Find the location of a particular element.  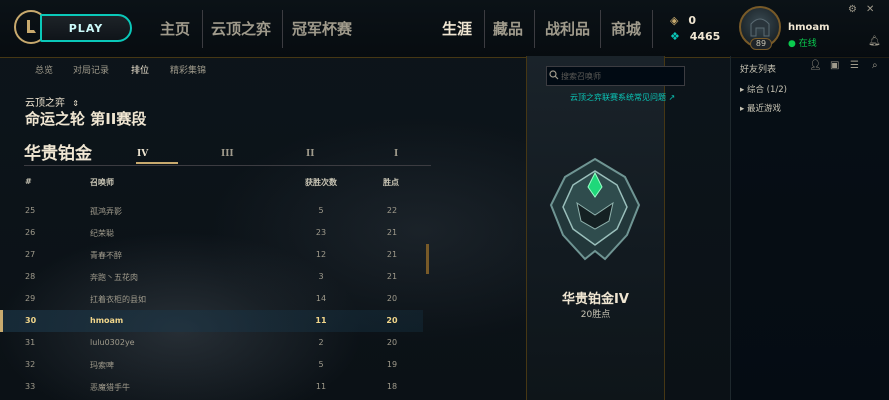

table-row: 27 青春不醉 12 21 is located at coordinates (211, 255).